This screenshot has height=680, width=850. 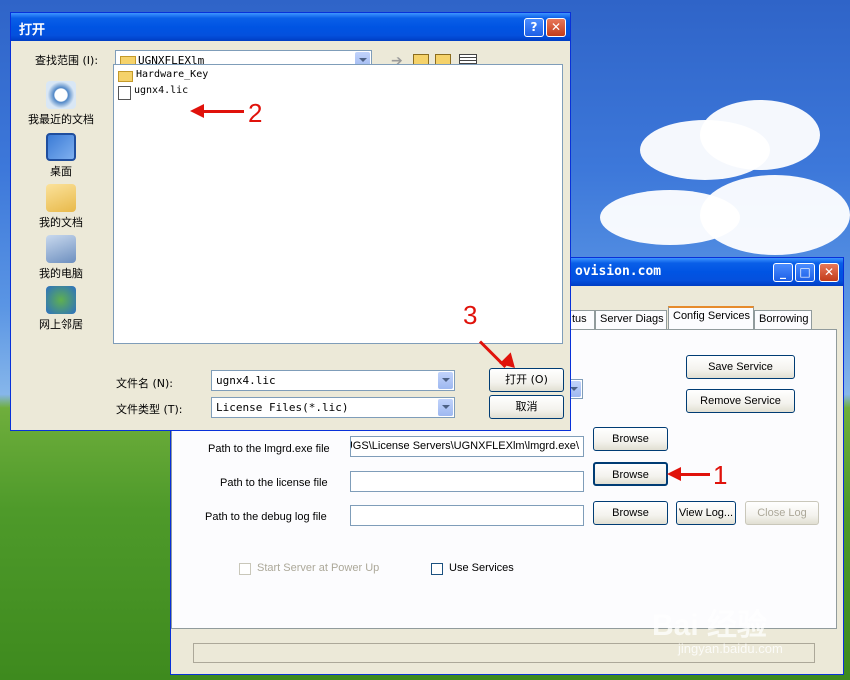 I want to click on close-log-button: Close Log, so click(x=782, y=513).